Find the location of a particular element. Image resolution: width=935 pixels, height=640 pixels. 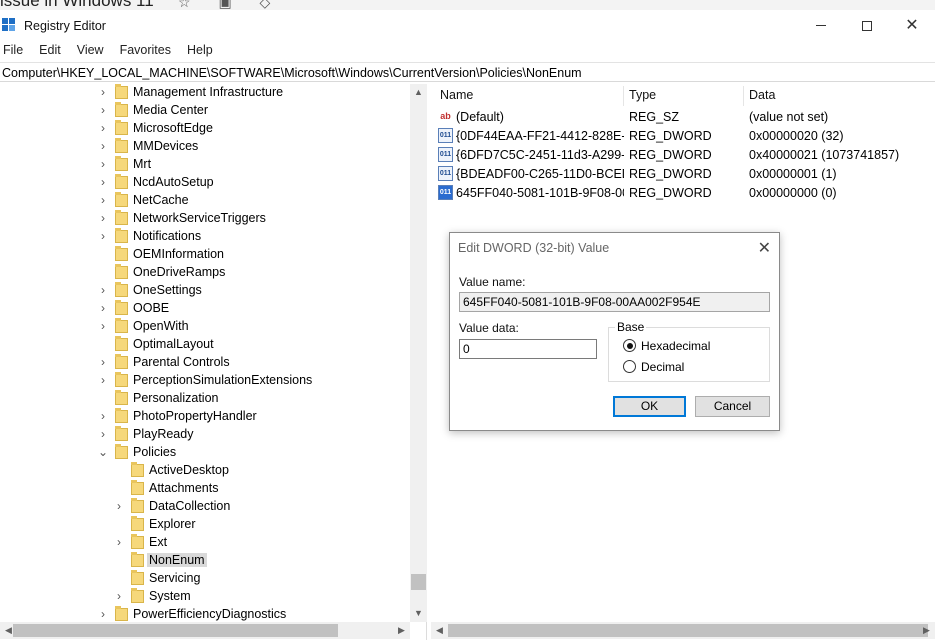

tree-item: › Media Center is located at coordinates (205, 111).